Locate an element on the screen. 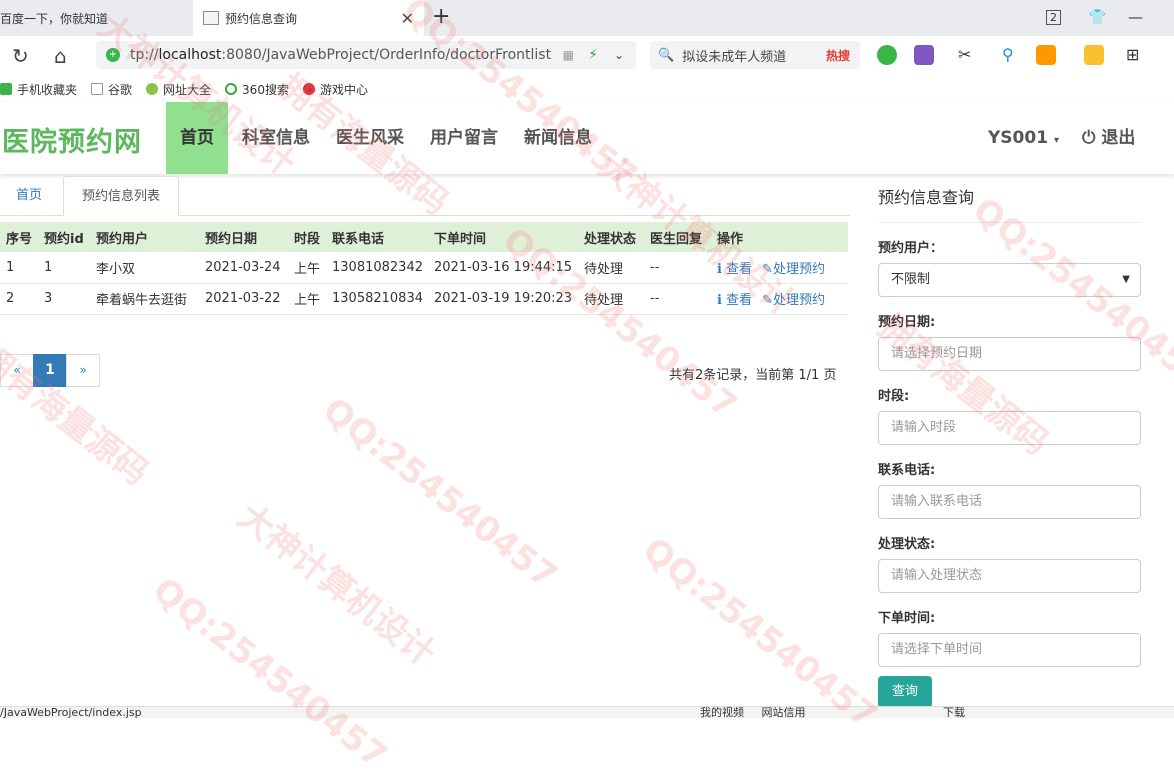 This screenshot has height=777, width=1174. date-input: 请选择预约日期 is located at coordinates (1009, 354).